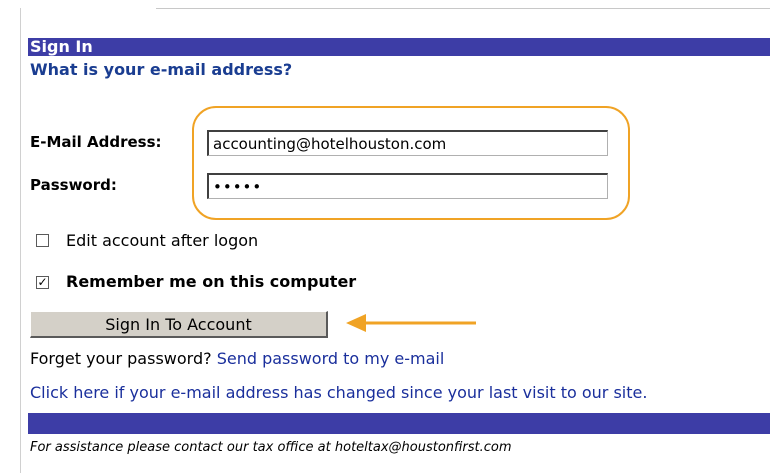 Image resolution: width=770 pixels, height=473 pixels. I want to click on remember-me-checkbox: ✓, so click(42, 282).